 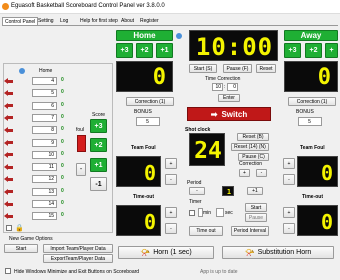 I want to click on away-plus2-button: +2, so click(x=313, y=50).